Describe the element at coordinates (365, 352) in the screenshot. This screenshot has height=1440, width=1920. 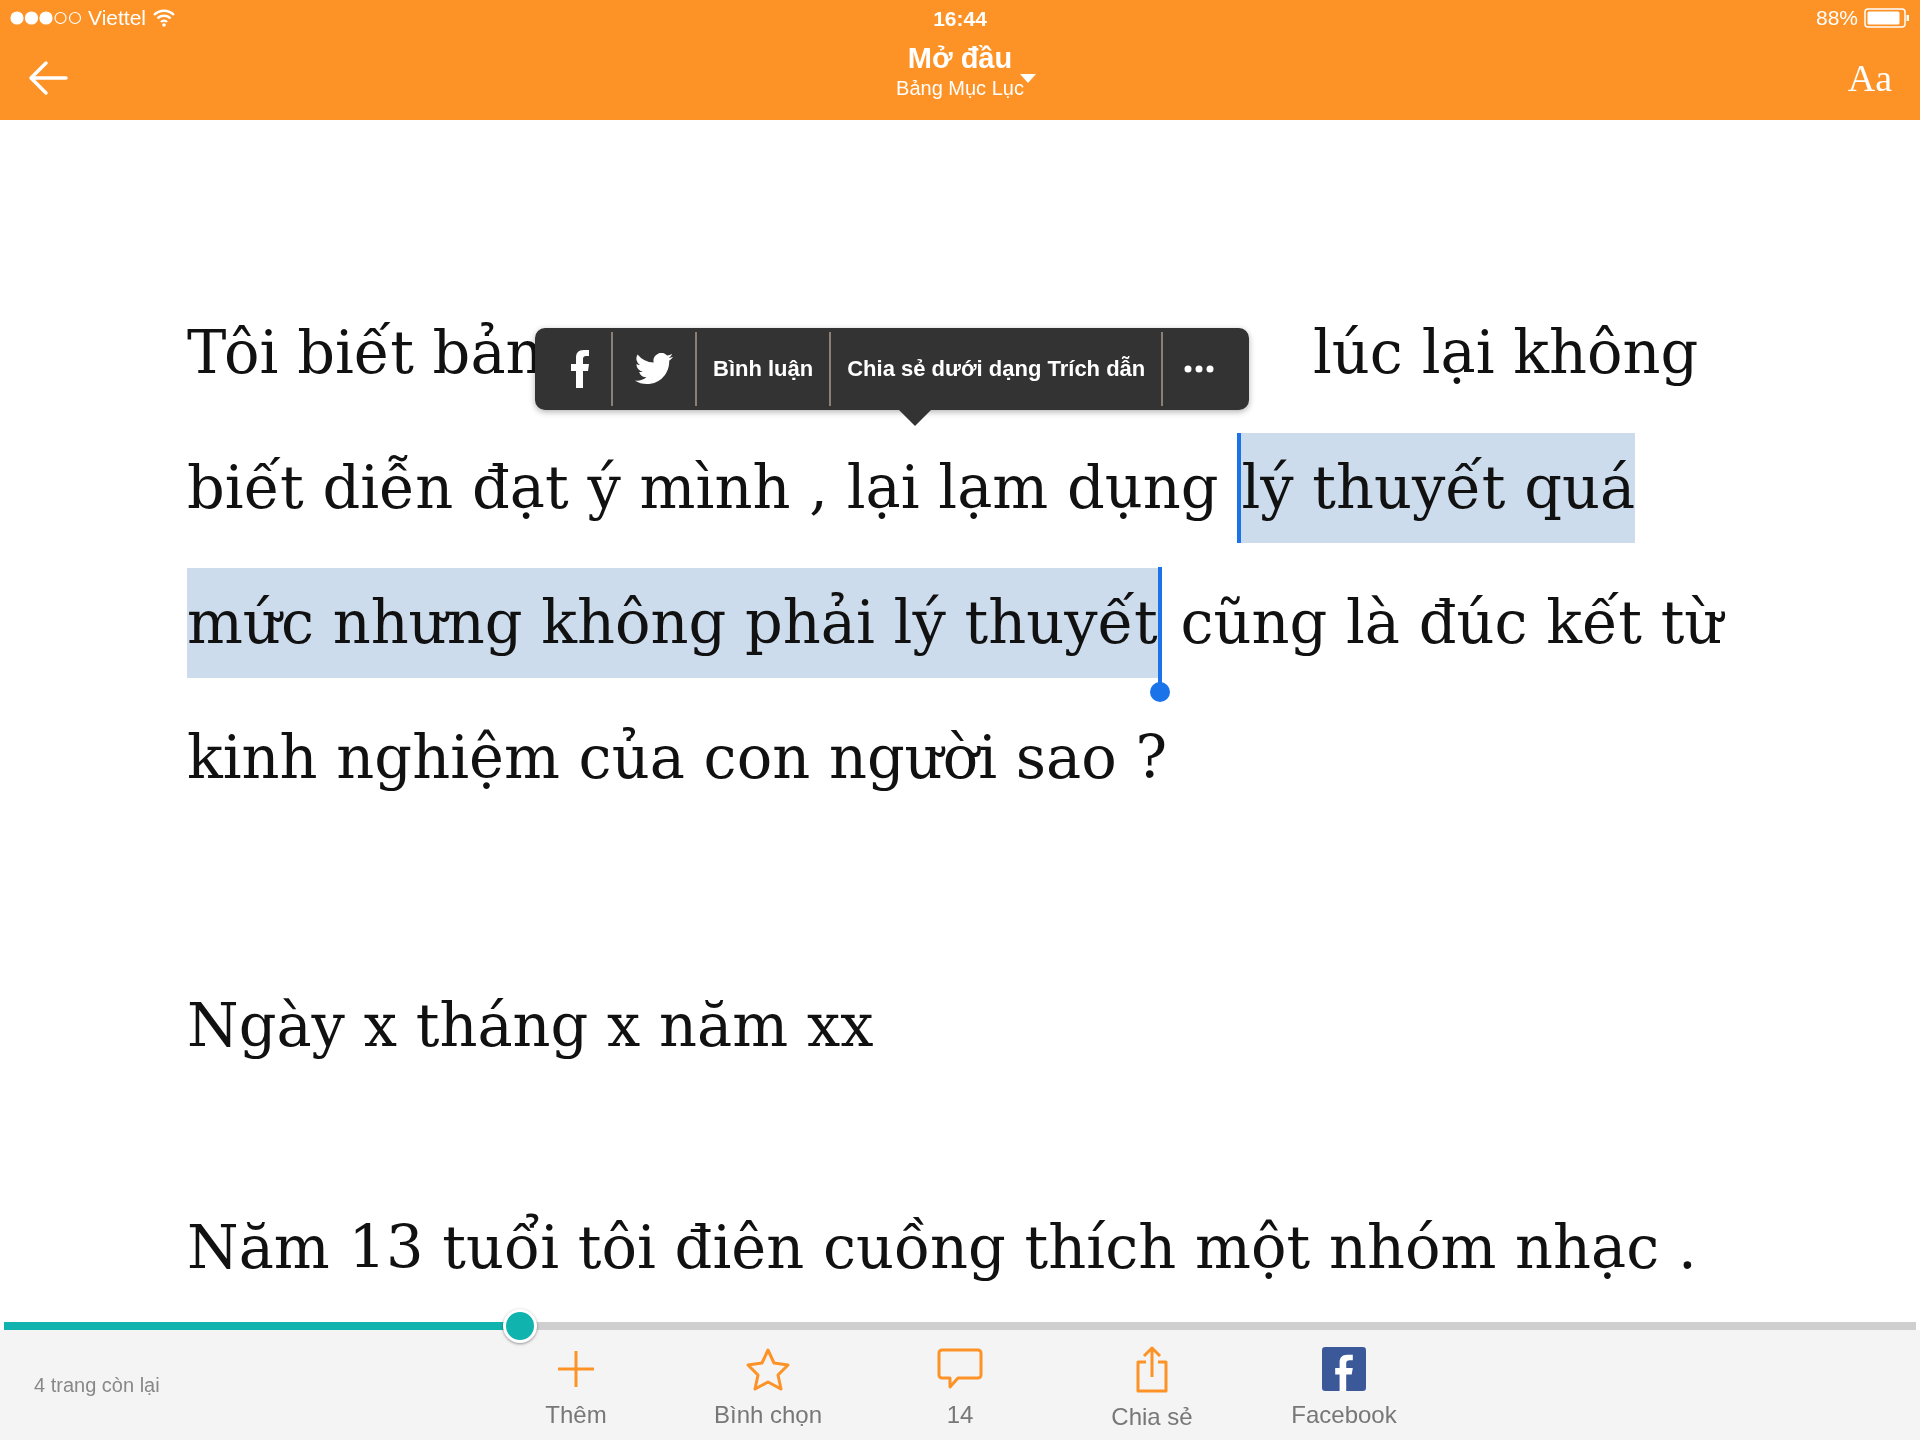
I see `body-text: Tôi biết bản` at that location.